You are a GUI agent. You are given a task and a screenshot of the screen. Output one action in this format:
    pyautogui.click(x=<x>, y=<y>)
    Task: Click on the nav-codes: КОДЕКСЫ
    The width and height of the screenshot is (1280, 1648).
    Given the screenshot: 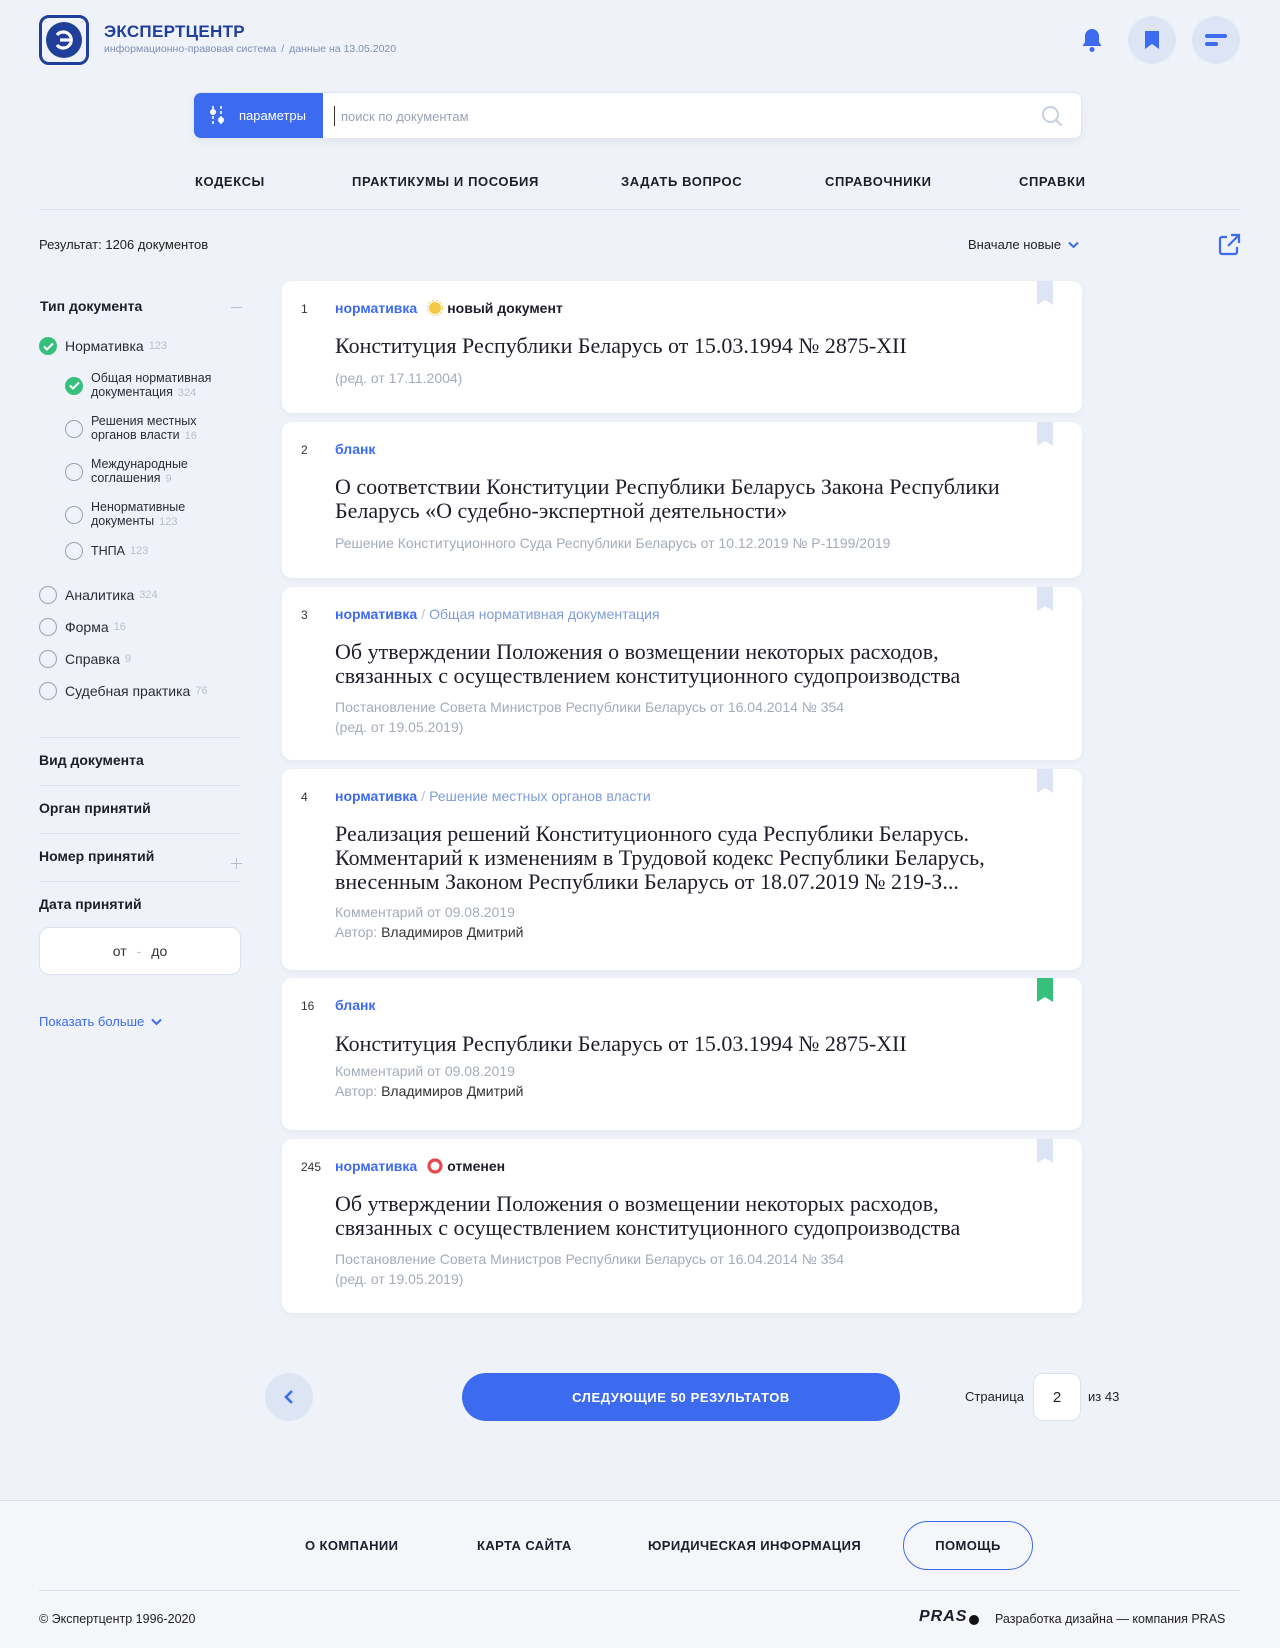 What is the action you would take?
    pyautogui.click(x=230, y=181)
    